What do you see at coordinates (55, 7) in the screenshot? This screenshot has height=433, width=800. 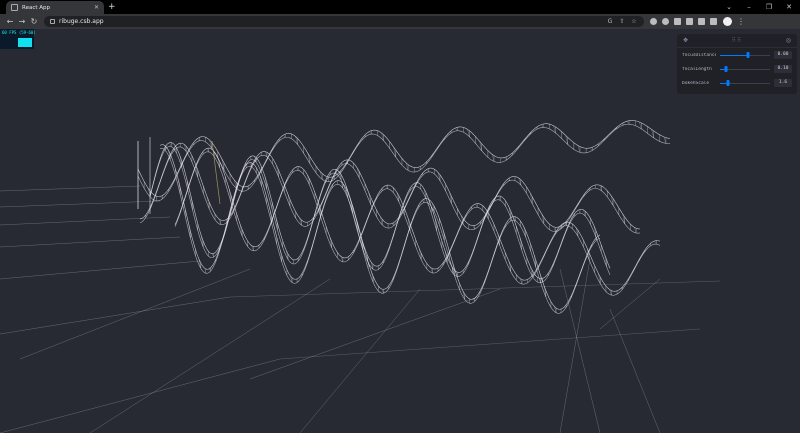 I see `browser-tab: React App ✕` at bounding box center [55, 7].